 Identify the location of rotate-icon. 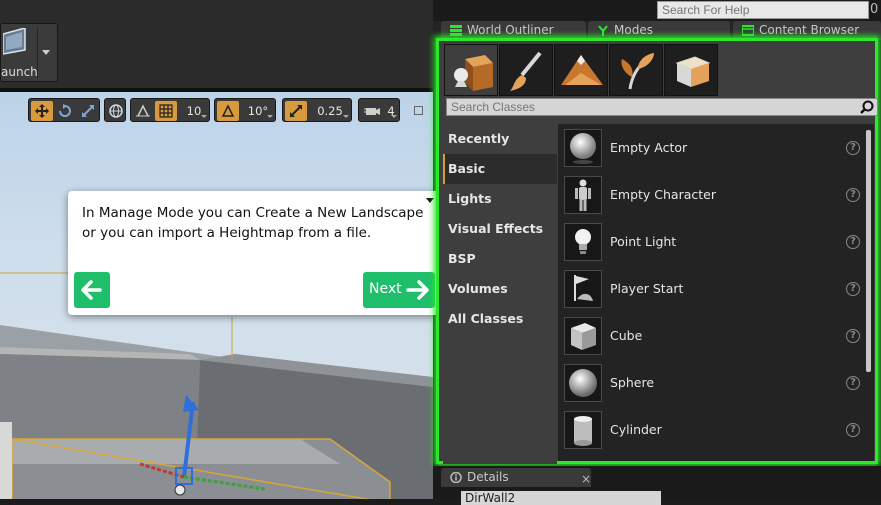
(65, 110).